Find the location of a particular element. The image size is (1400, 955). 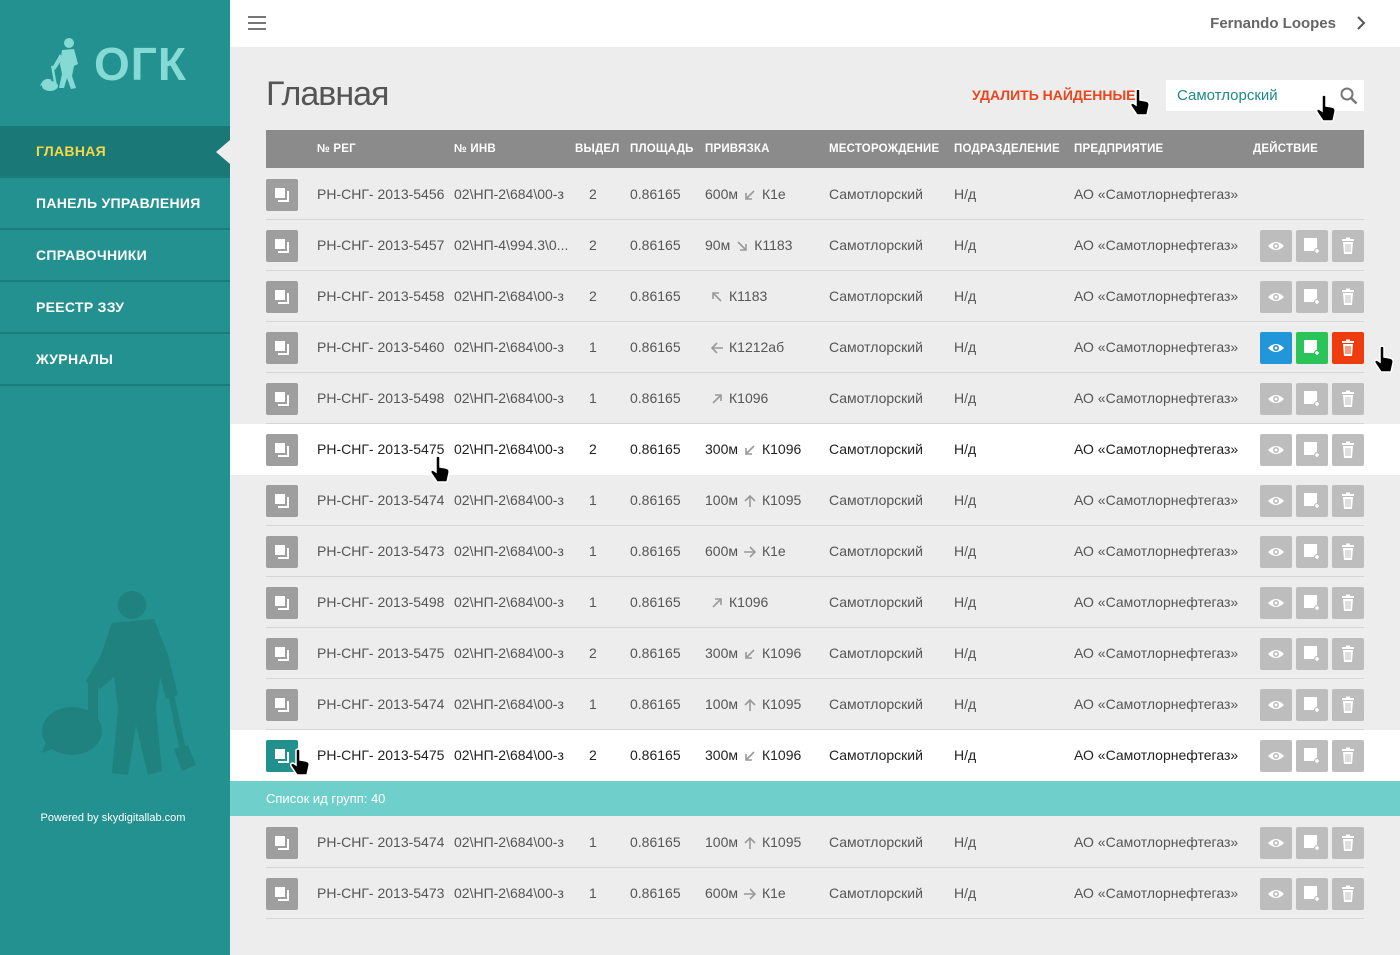

col-binding: ПРИВЯЗКА is located at coordinates (737, 149).